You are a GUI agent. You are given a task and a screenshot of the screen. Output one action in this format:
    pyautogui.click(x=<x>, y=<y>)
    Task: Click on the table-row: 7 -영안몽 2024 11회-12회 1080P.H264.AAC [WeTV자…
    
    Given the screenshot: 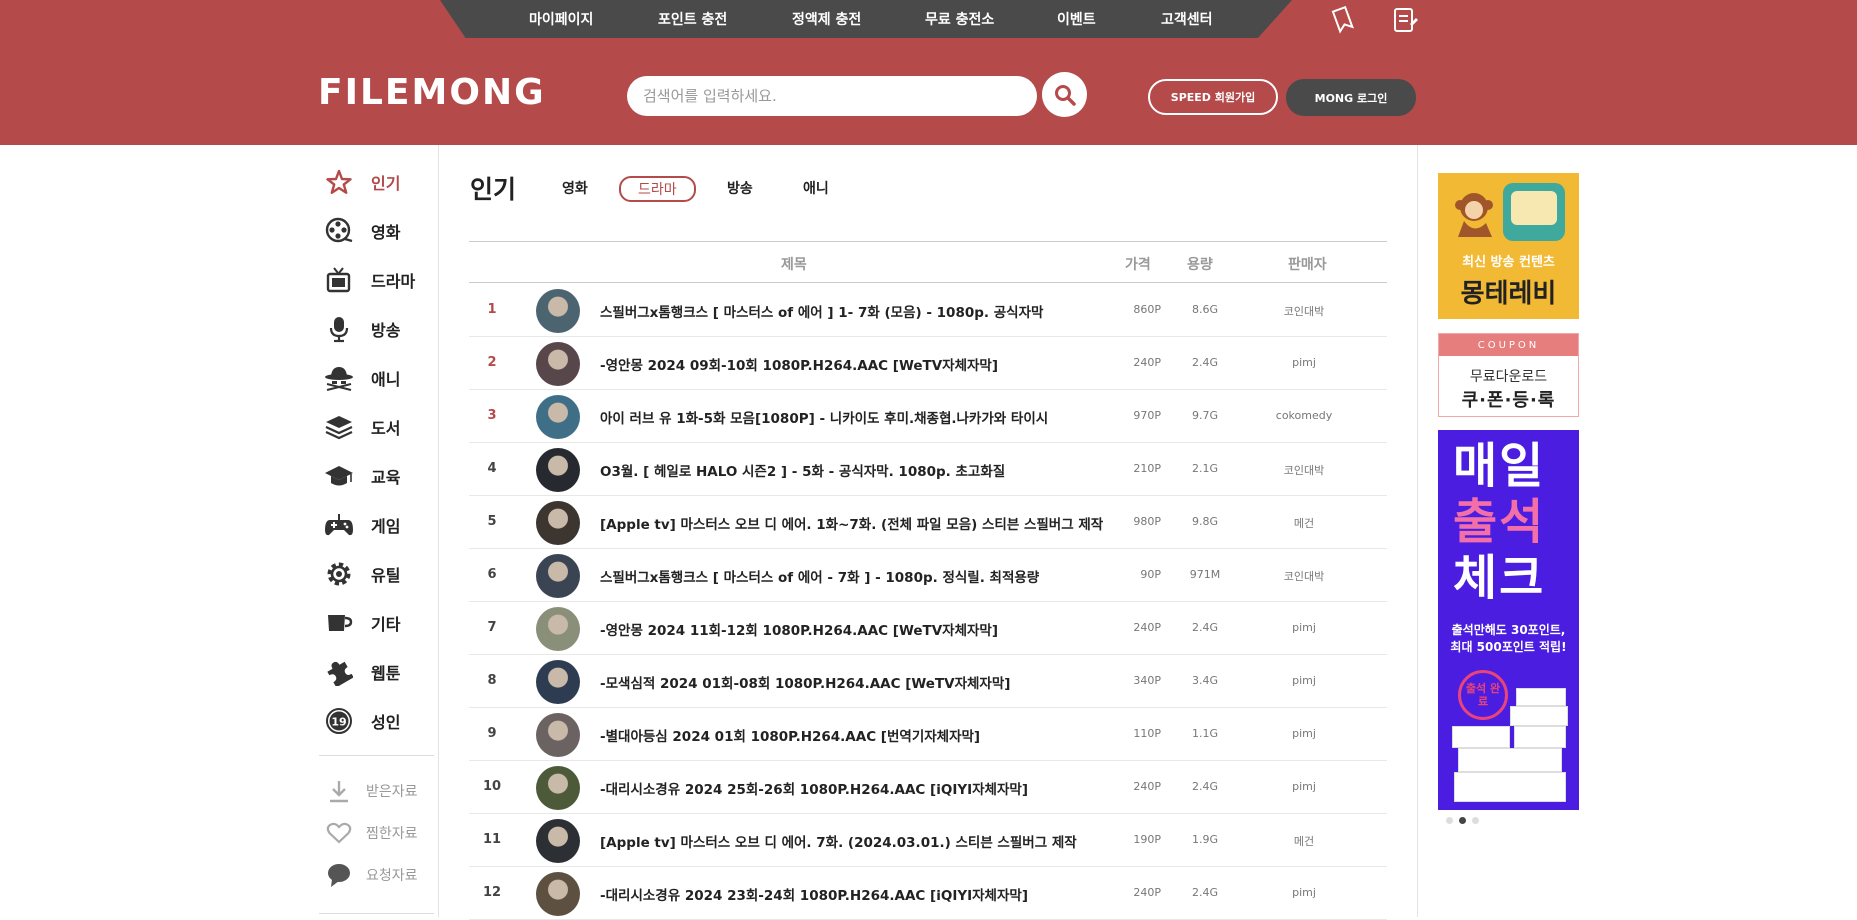 What is the action you would take?
    pyautogui.click(x=928, y=628)
    